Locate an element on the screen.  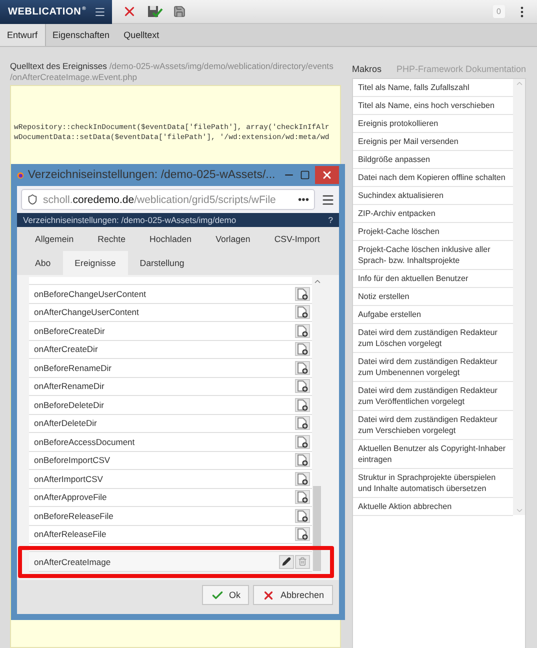
url-text: scholl.coredemo.de/weblication/grid5/scripts/wFile is located at coordinates (159, 200).